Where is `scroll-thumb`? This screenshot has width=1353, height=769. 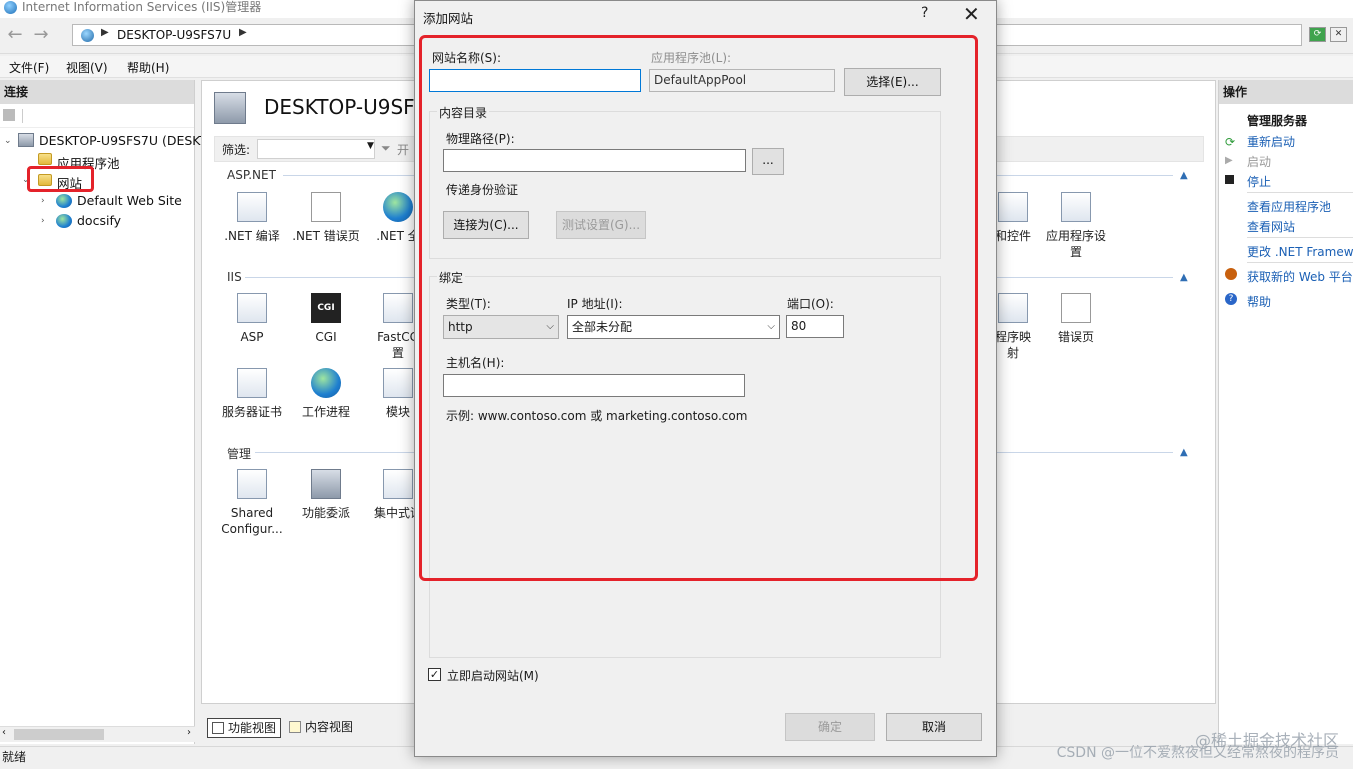 scroll-thumb is located at coordinates (59, 734).